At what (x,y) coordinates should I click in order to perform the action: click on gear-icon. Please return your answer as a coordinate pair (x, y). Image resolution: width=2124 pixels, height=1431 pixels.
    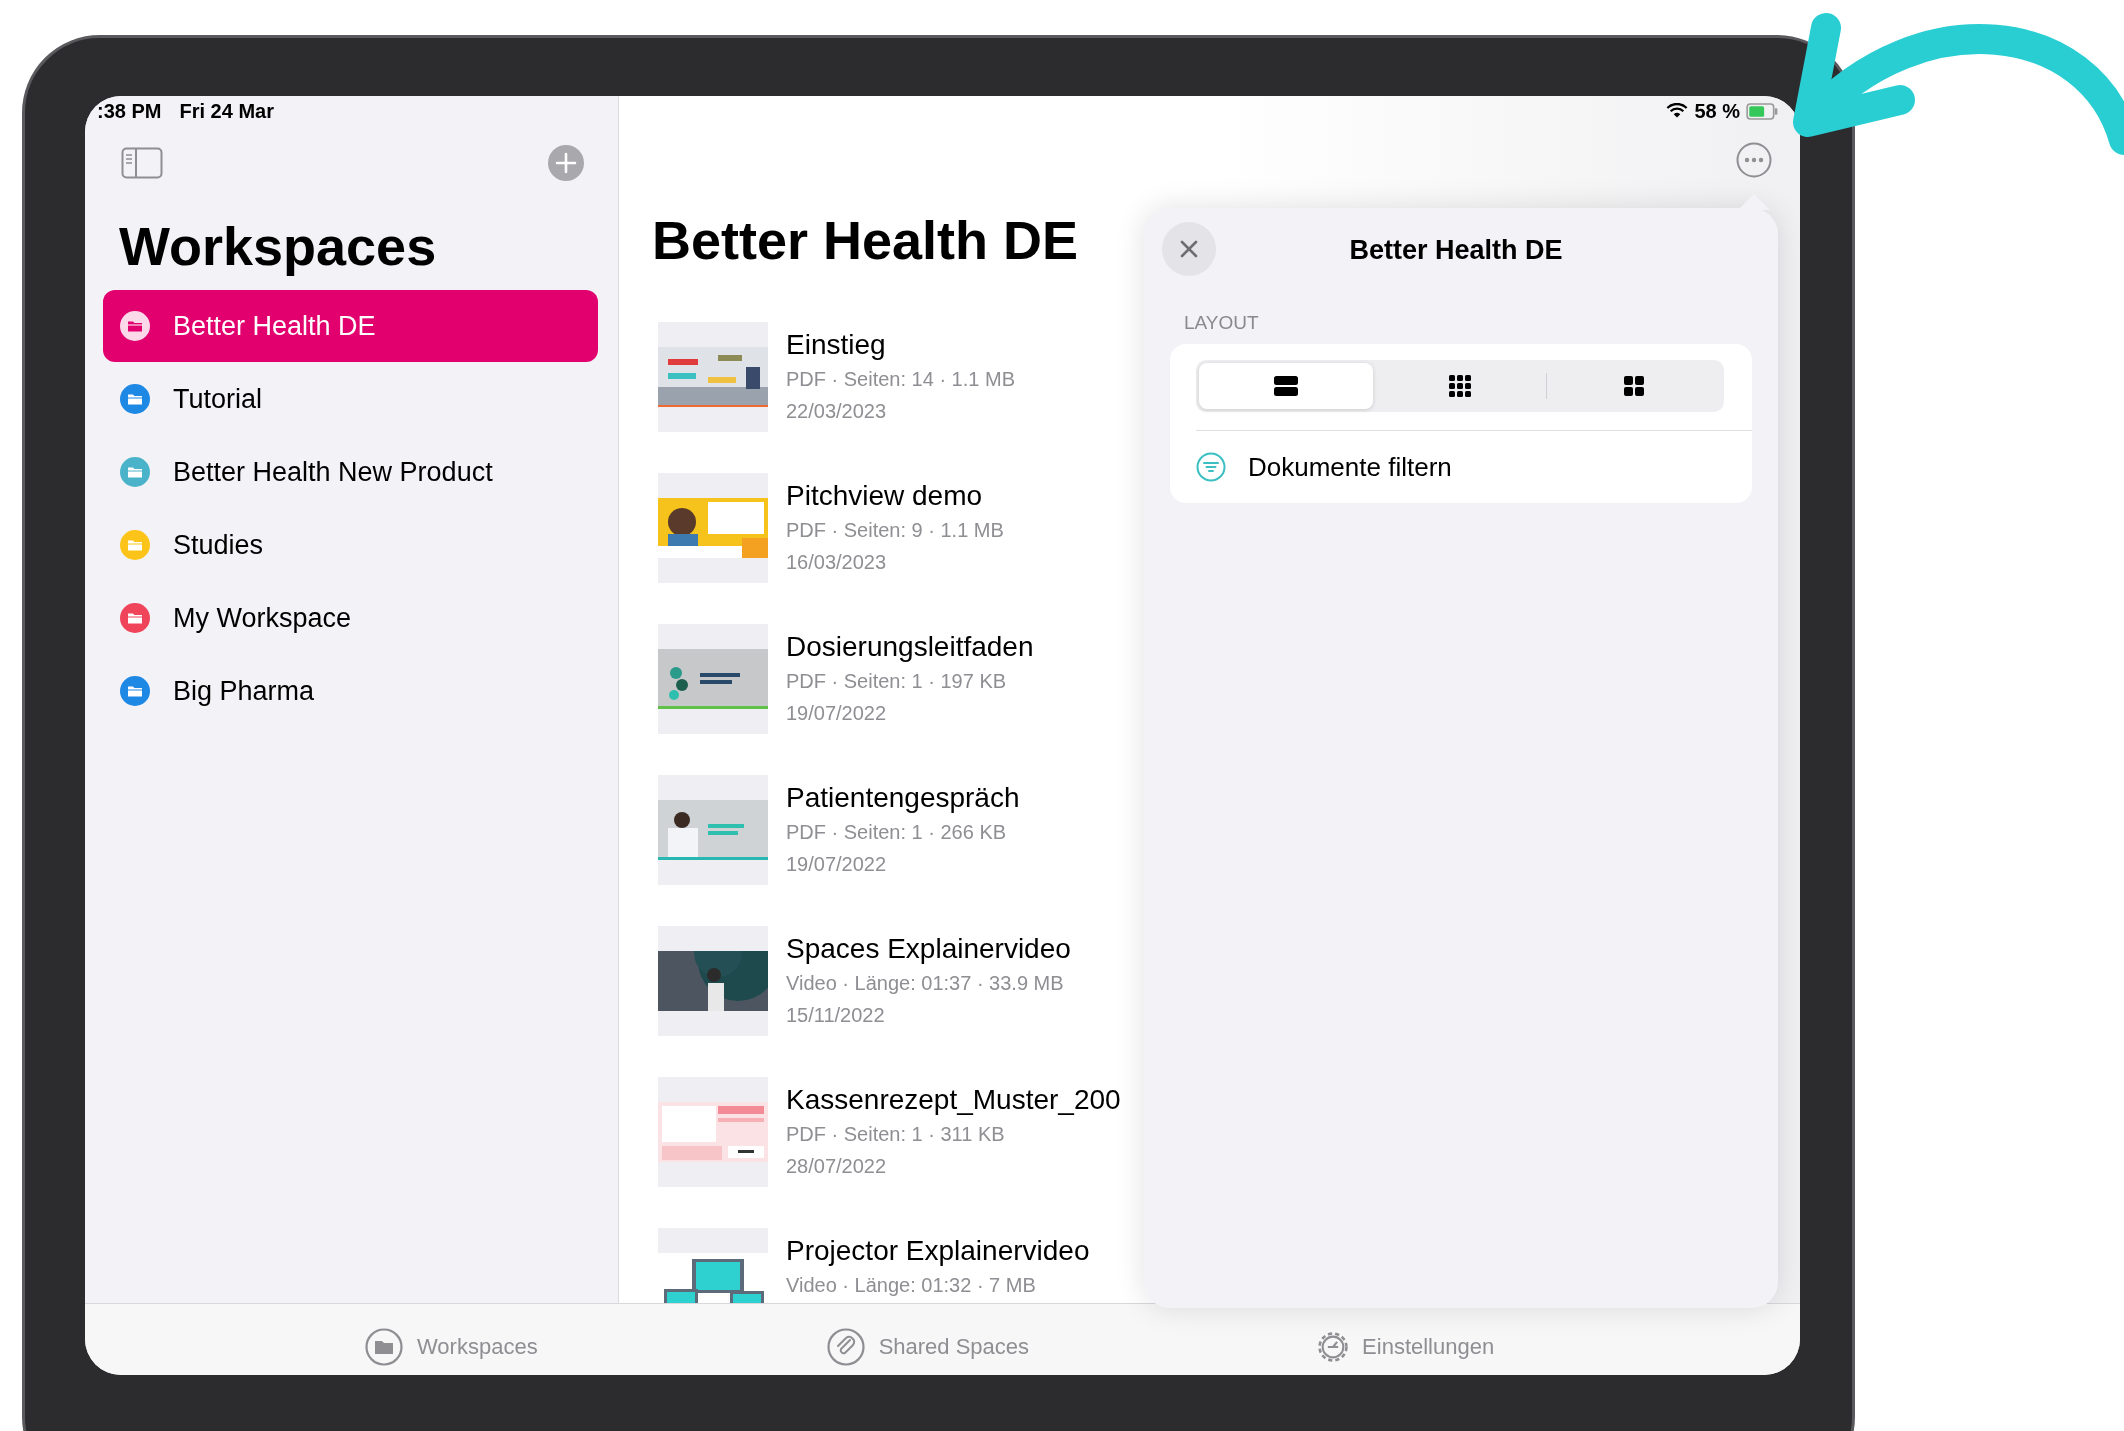
    Looking at the image, I should click on (1333, 1346).